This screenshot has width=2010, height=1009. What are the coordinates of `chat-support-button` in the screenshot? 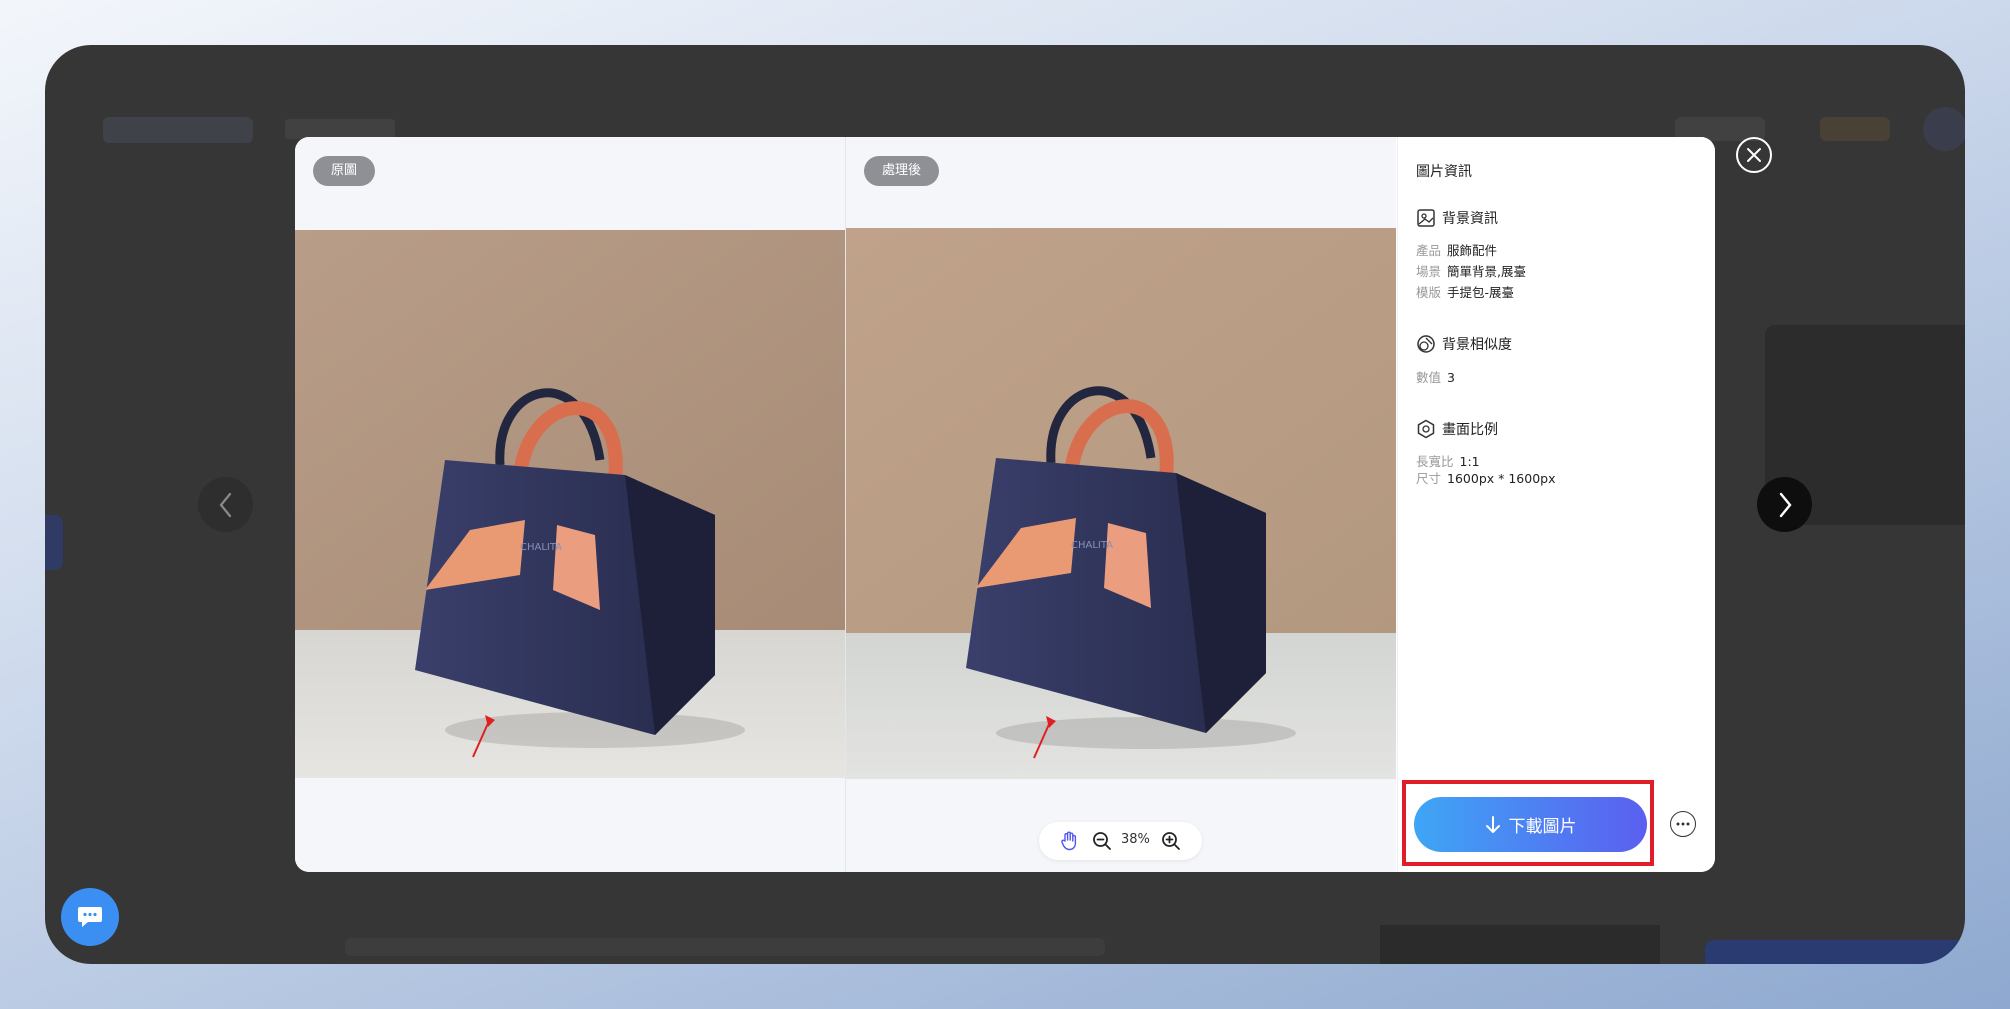 It's located at (90, 917).